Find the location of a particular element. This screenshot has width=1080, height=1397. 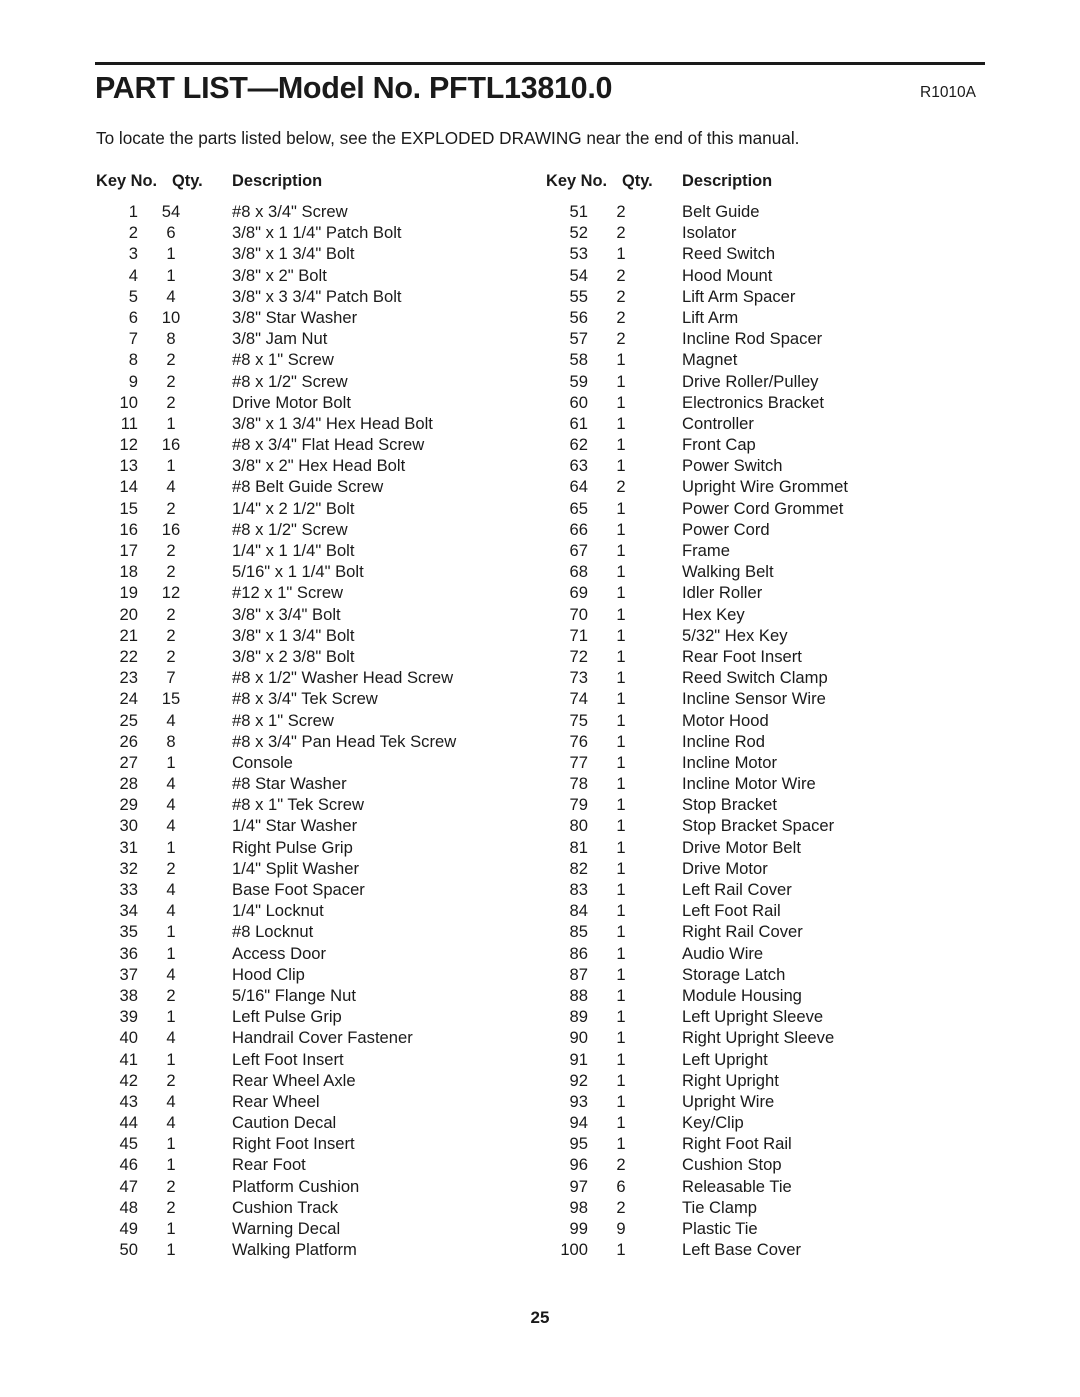

cell-description: 3/8" x 1 1/4" Patch Bolt is located at coordinates (317, 233).